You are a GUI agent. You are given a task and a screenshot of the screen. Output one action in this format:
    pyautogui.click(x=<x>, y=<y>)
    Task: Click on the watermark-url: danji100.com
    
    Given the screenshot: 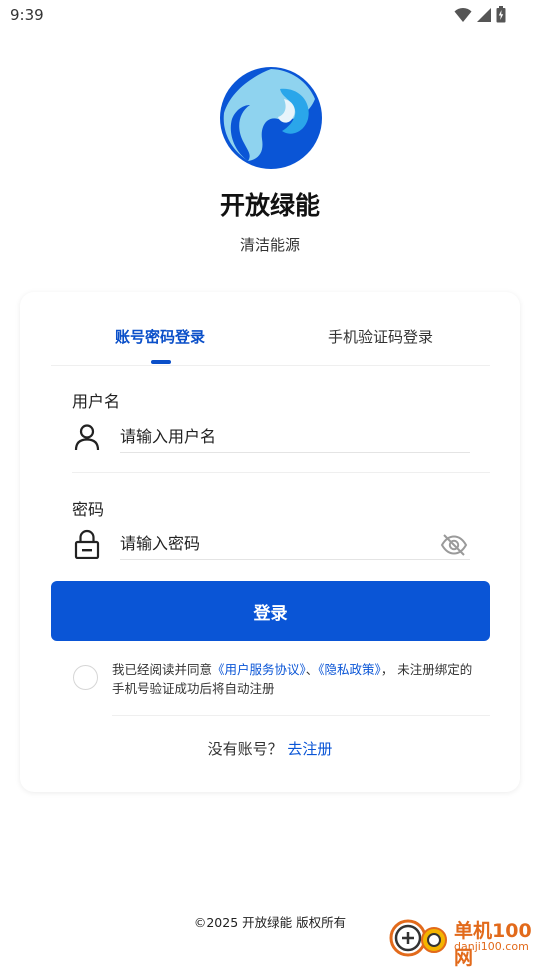 What is the action you would take?
    pyautogui.click(x=491, y=946)
    